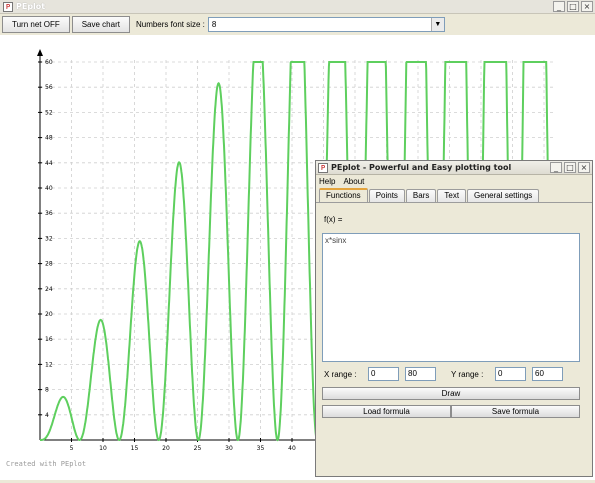  Describe the element at coordinates (570, 167) in the screenshot. I see `dialog-maximize-icon: □` at that location.